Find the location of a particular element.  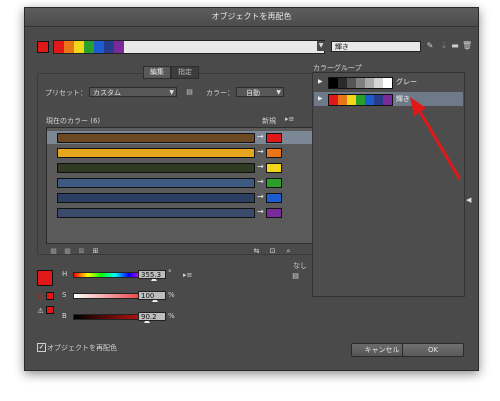

annotation-arrow-head is located at coordinates (418, 106).